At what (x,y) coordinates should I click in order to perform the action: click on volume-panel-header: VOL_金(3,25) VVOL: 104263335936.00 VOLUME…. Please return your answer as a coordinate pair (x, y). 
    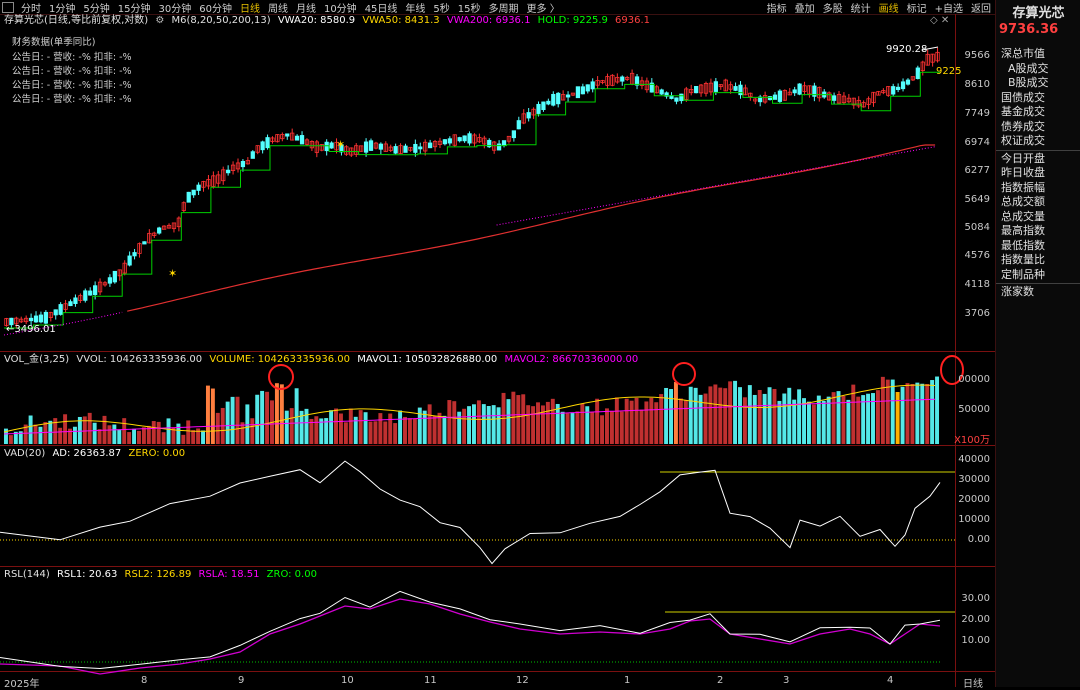
    Looking at the image, I should click on (323, 360).